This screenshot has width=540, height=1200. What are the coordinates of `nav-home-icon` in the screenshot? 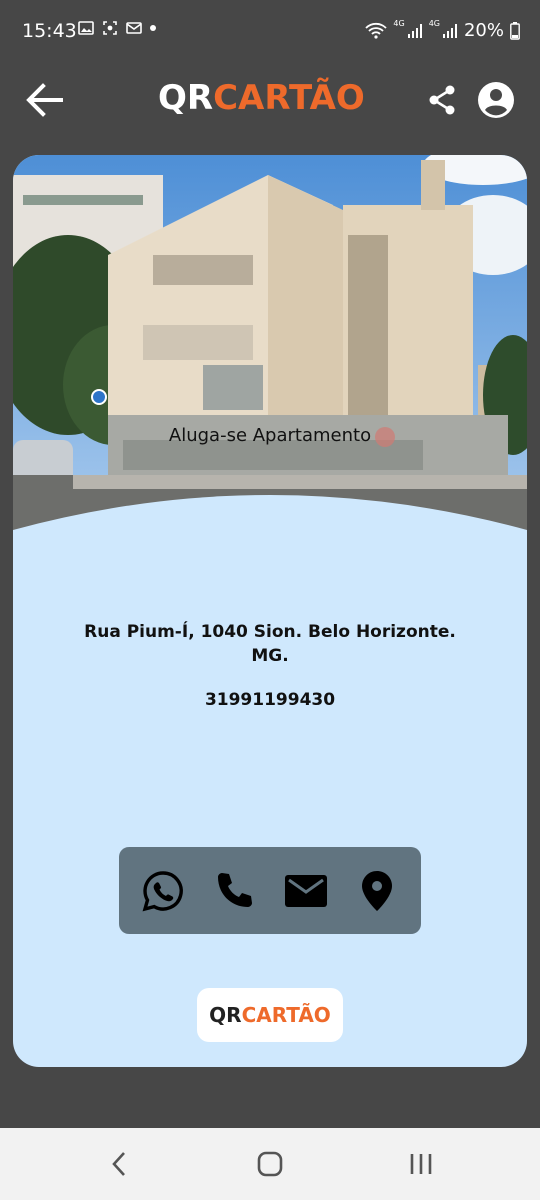 It's located at (270, 1164).